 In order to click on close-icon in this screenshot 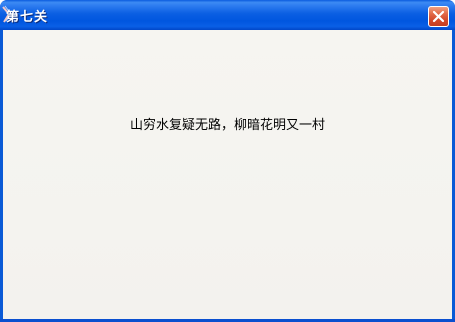, I will do `click(438, 16)`.